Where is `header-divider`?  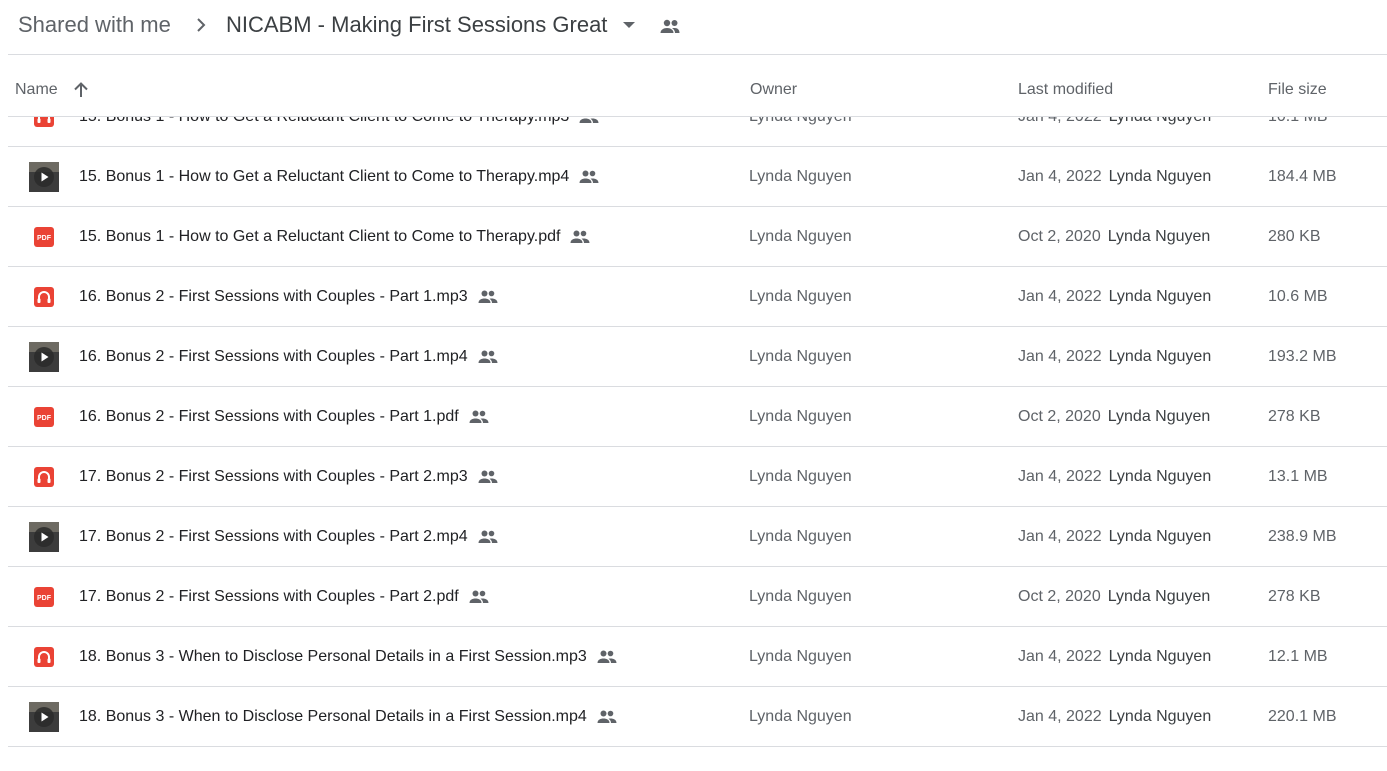 header-divider is located at coordinates (697, 54).